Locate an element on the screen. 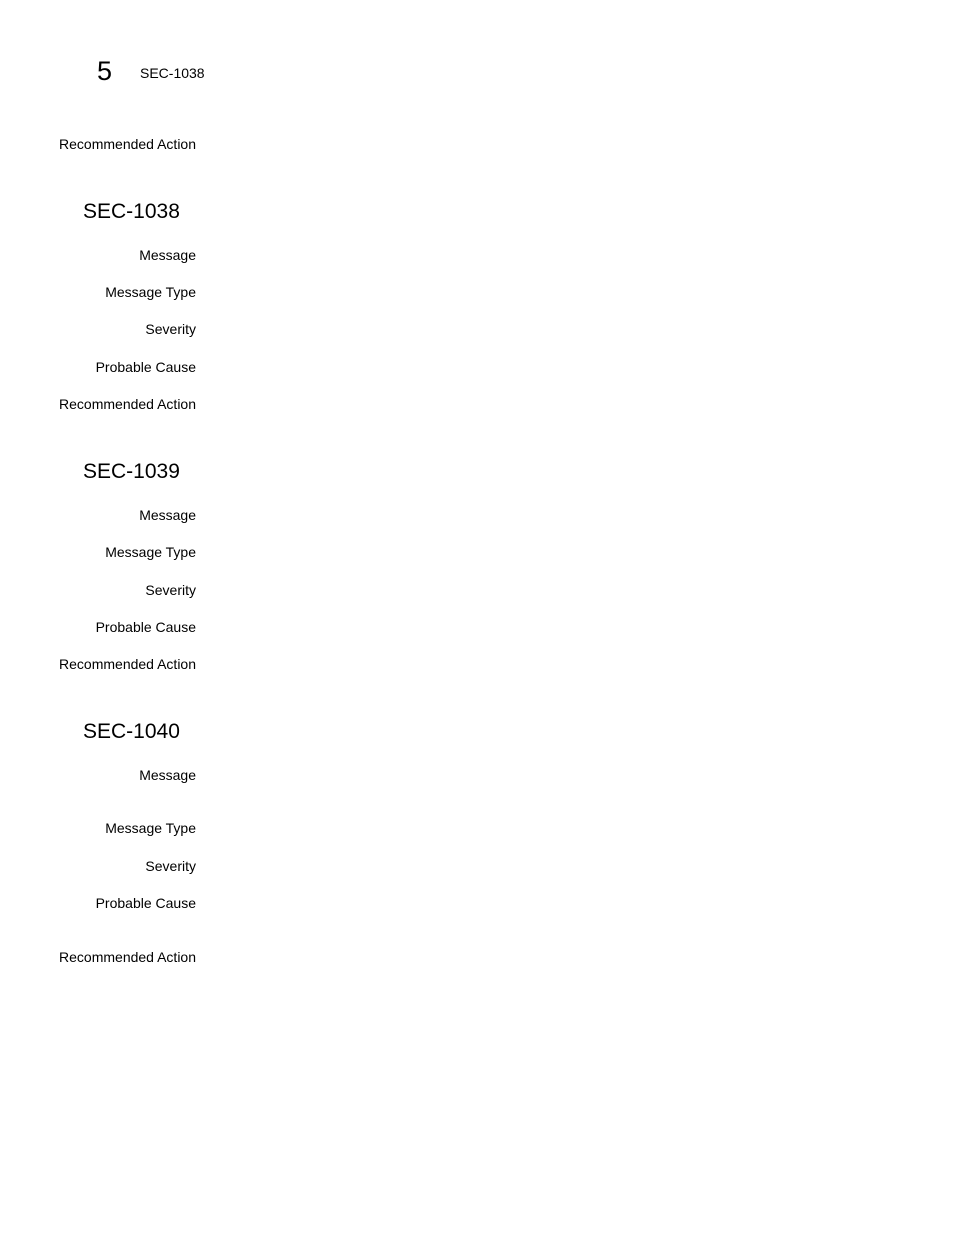  running-title: SEC-1038 is located at coordinates (172, 73).